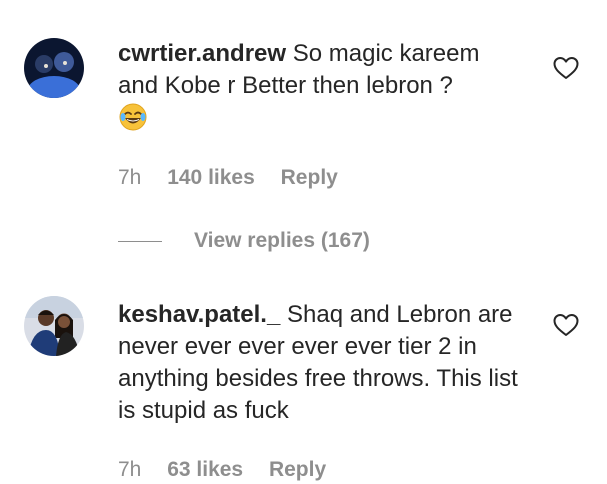 The image size is (607, 484). Describe the element at coordinates (133, 121) in the screenshot. I see `laughing-tears-emoji` at that location.